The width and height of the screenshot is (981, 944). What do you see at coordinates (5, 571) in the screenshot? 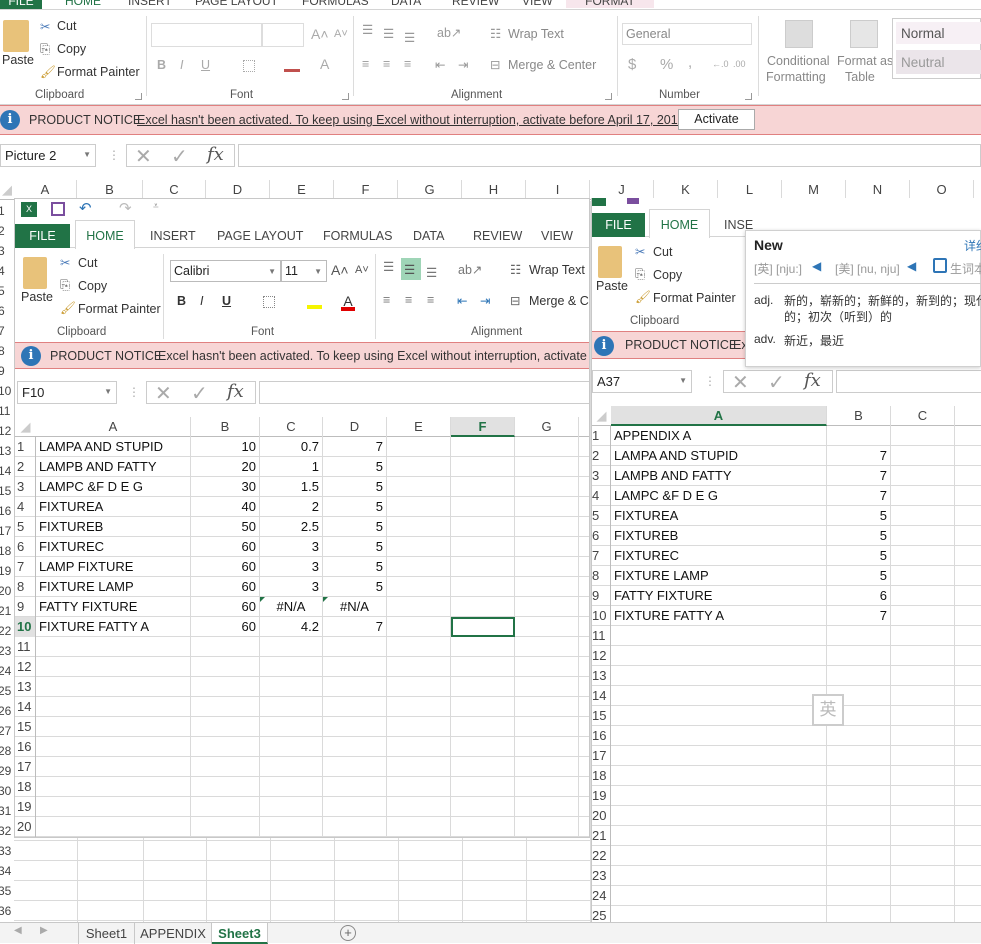
I see `row-header: 19` at bounding box center [5, 571].